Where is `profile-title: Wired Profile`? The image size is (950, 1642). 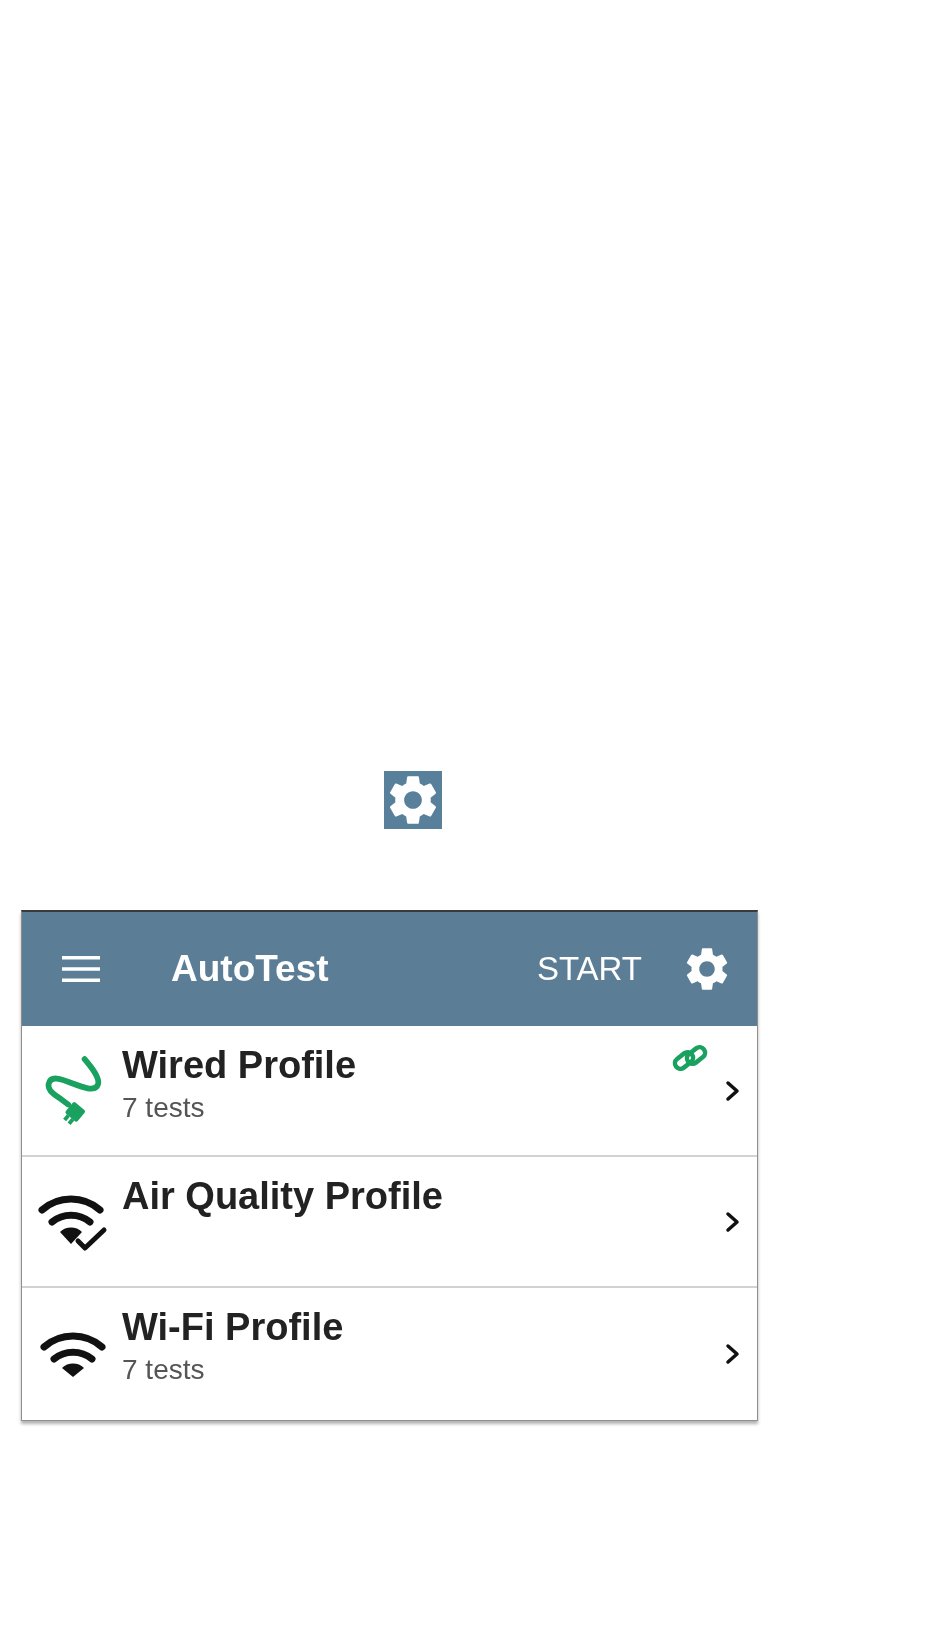 profile-title: Wired Profile is located at coordinates (239, 1065).